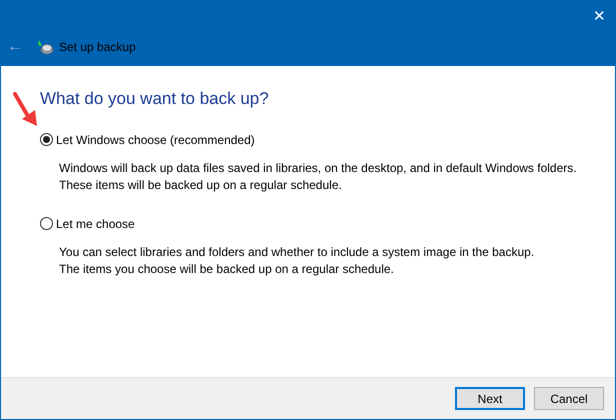 The width and height of the screenshot is (616, 420). I want to click on option-description: Windows will back up data files saved in libraries, on the desktop, and in default Windows folders., so click(318, 168).